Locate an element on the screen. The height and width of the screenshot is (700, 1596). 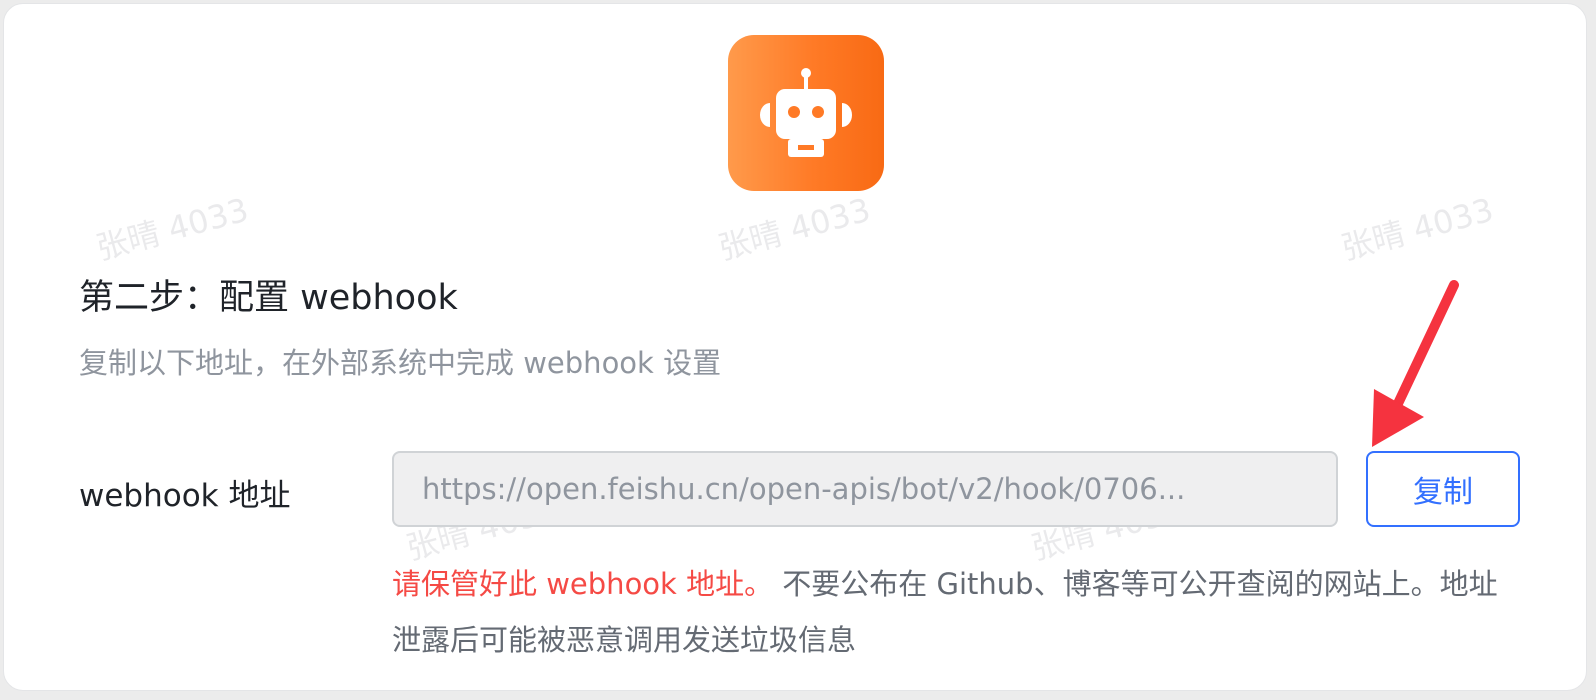
copy-button: 复制 is located at coordinates (1443, 489).